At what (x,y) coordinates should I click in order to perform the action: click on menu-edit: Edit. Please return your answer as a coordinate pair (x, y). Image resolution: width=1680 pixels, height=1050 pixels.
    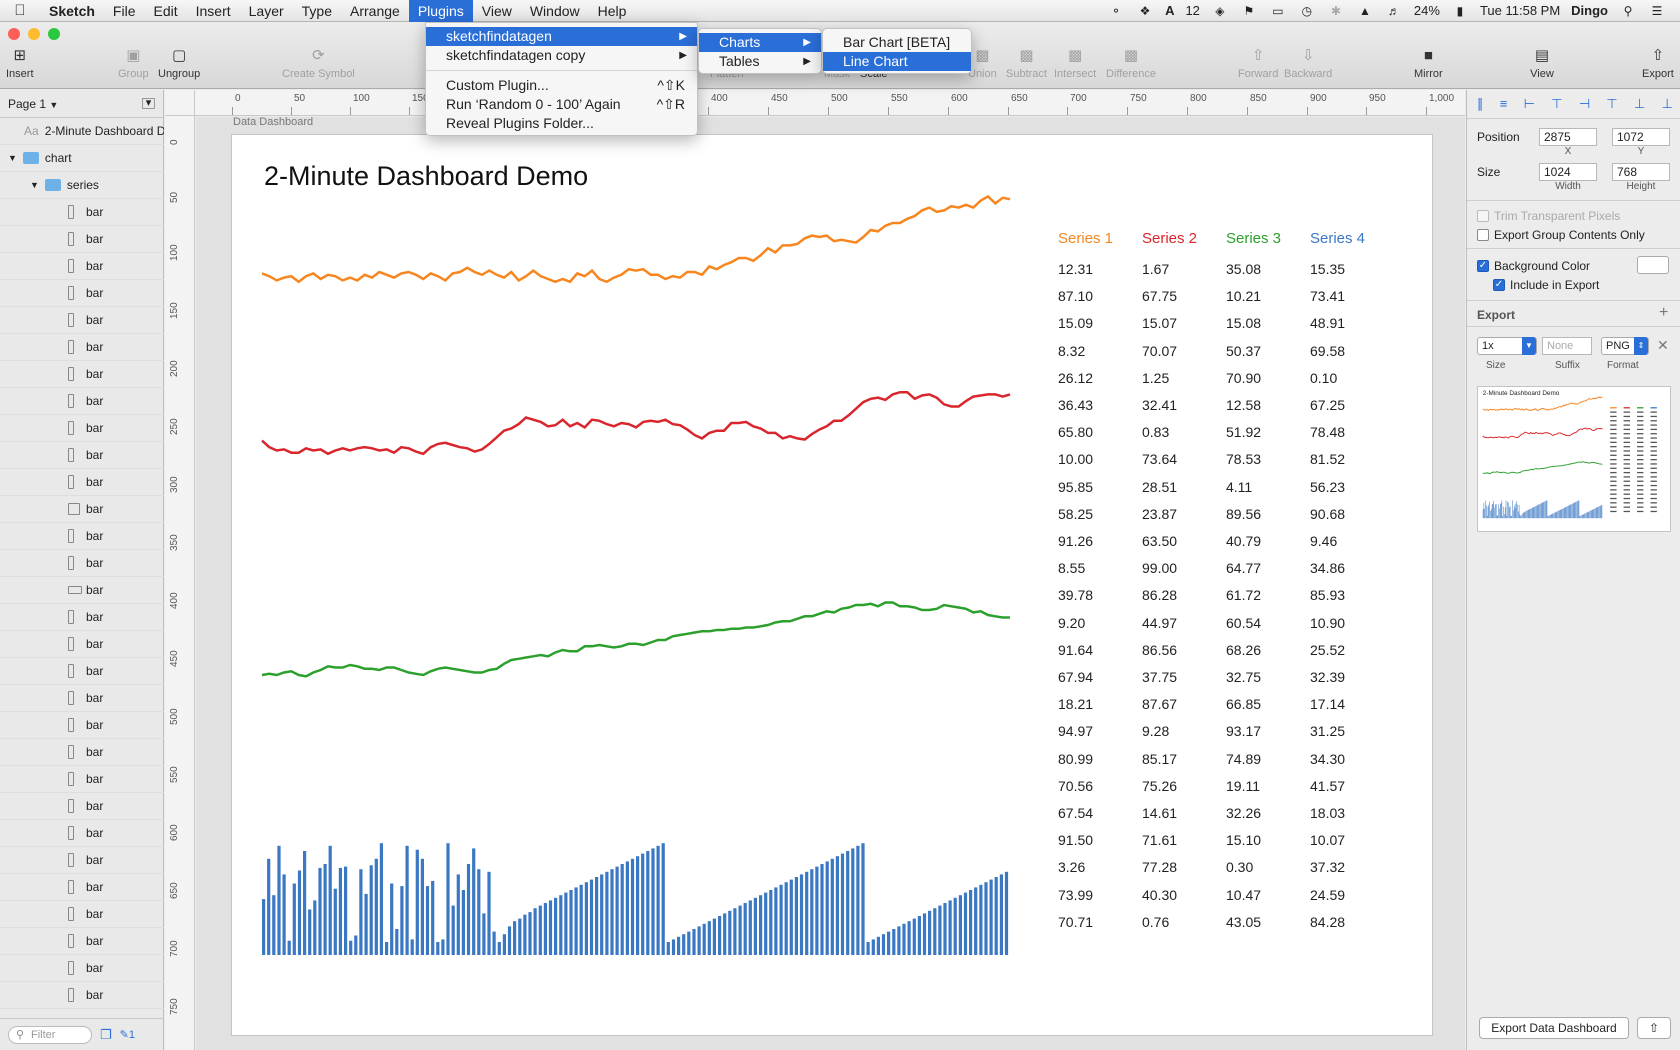
    Looking at the image, I should click on (165, 11).